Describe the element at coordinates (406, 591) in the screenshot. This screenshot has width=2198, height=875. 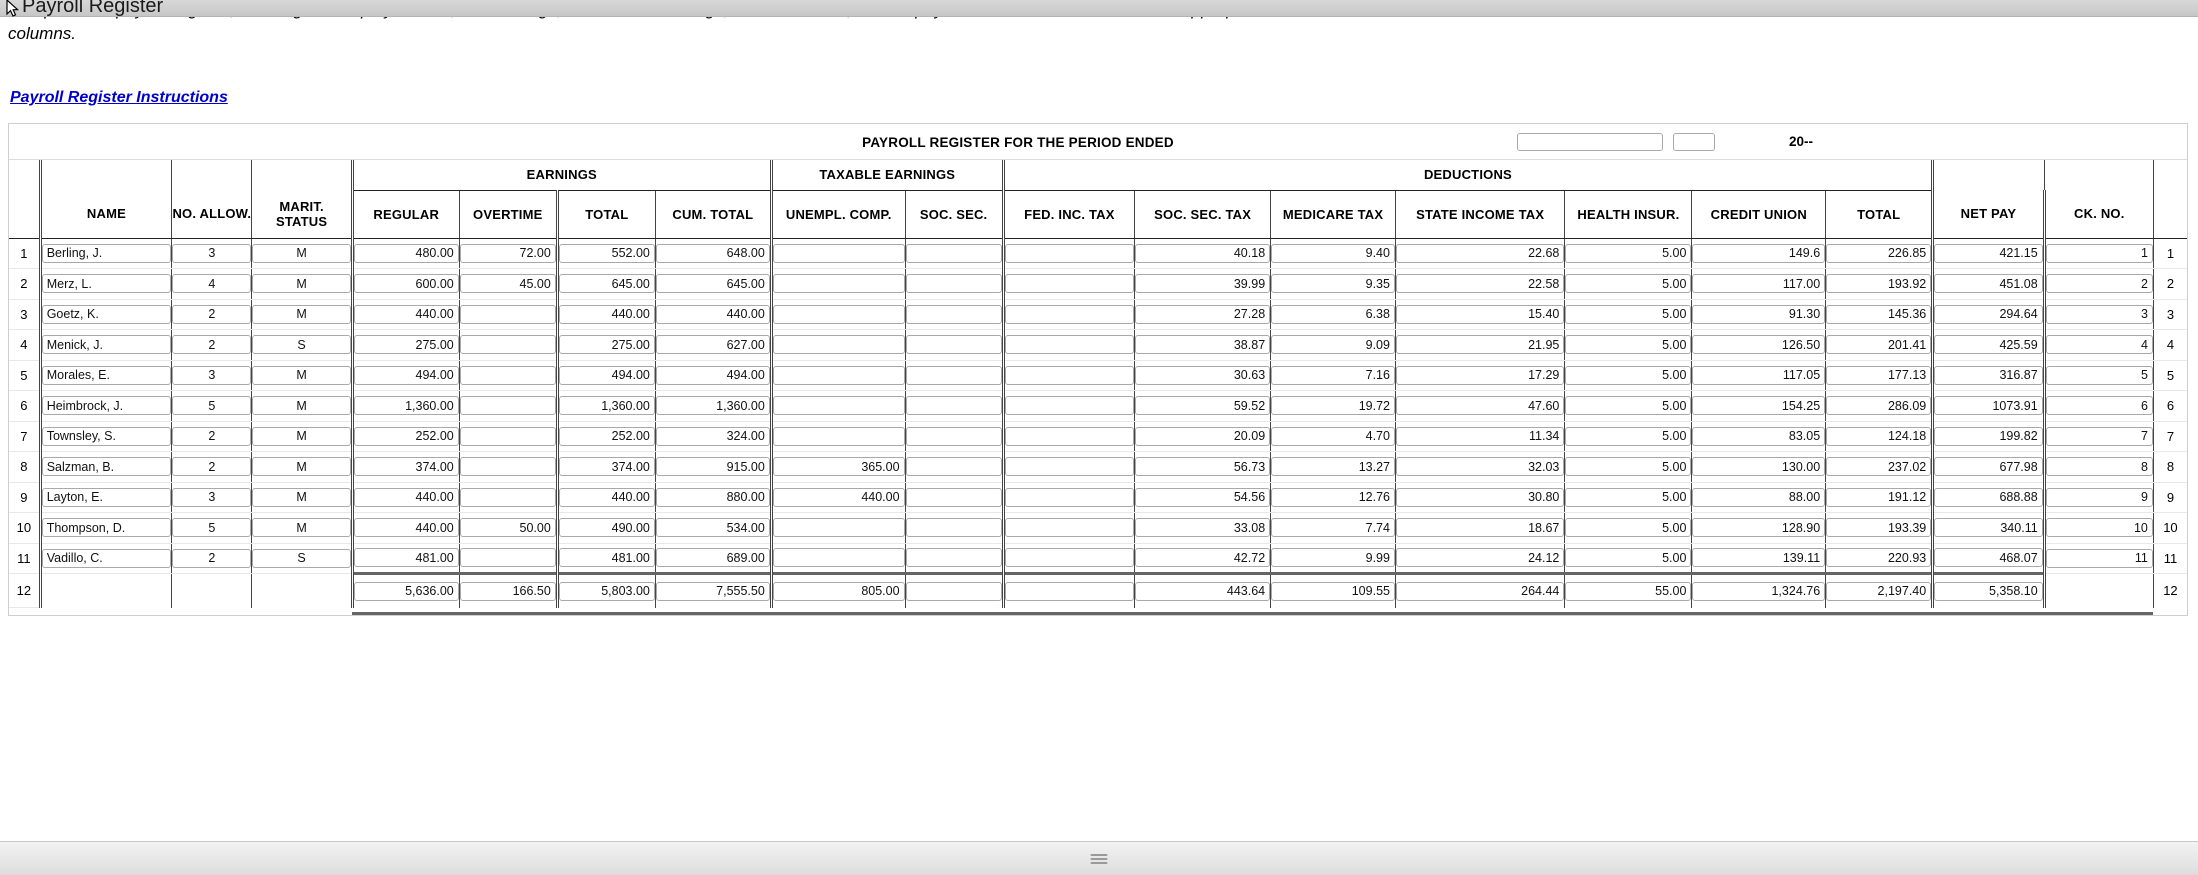
I see `totals-regular-input` at that location.